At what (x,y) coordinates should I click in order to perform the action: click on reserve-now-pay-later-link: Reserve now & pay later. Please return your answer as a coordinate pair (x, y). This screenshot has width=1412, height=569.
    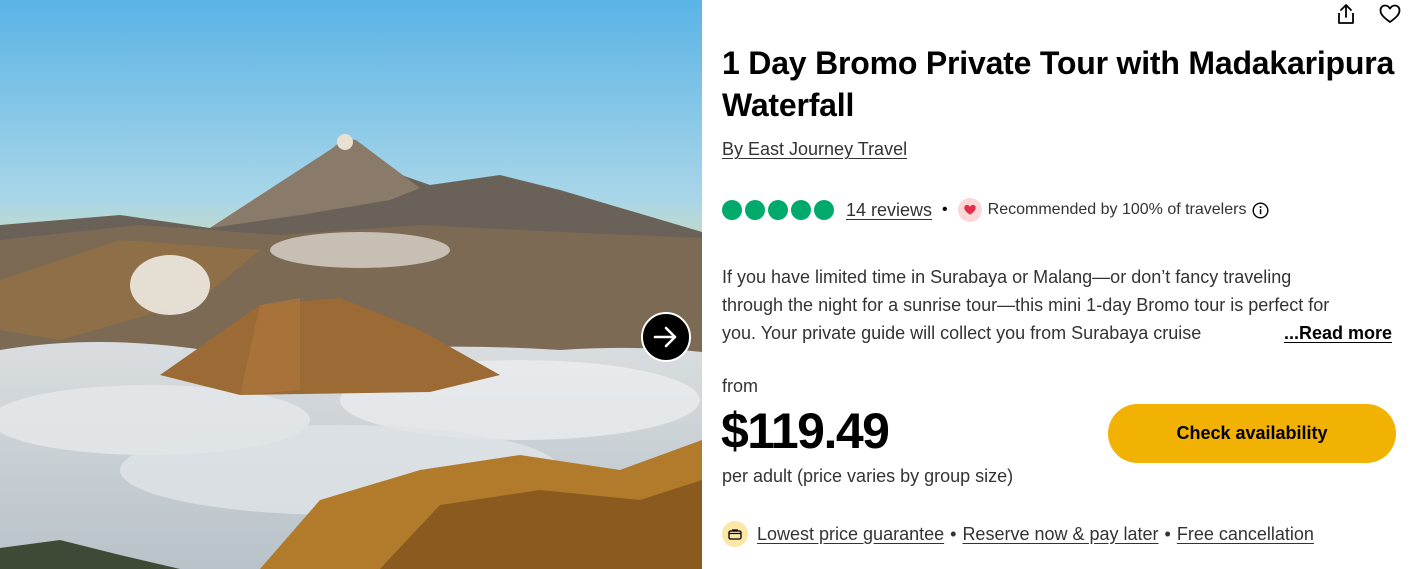
    Looking at the image, I should click on (1060, 534).